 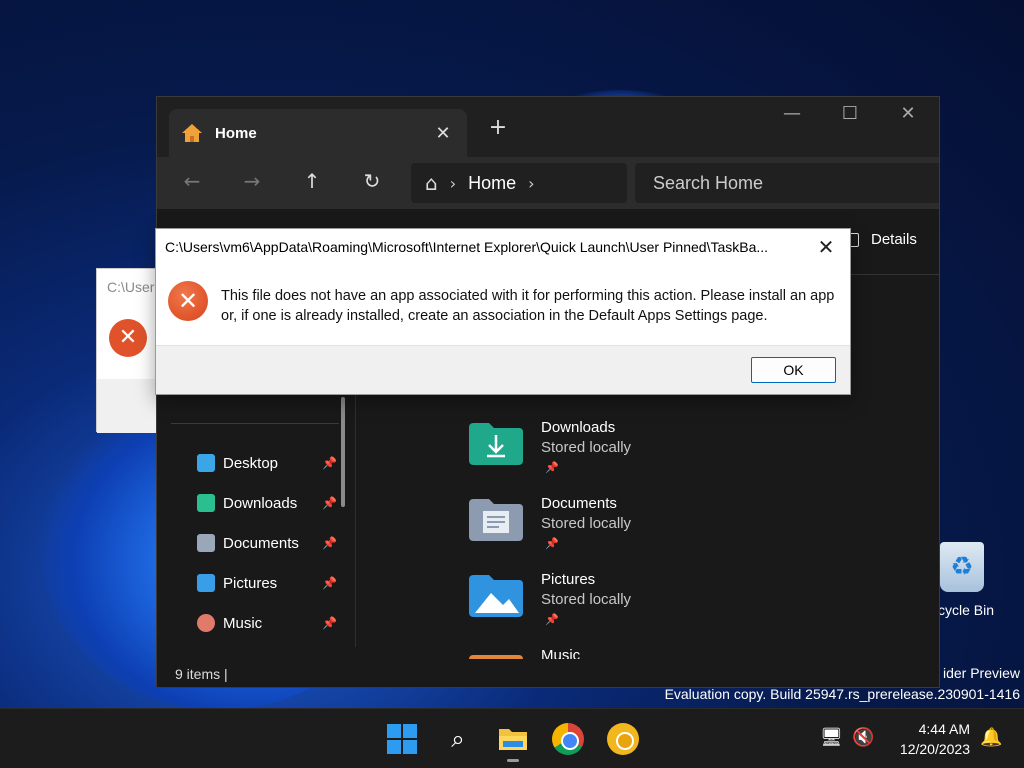 What do you see at coordinates (236, 133) in the screenshot?
I see `tab-label: Home` at bounding box center [236, 133].